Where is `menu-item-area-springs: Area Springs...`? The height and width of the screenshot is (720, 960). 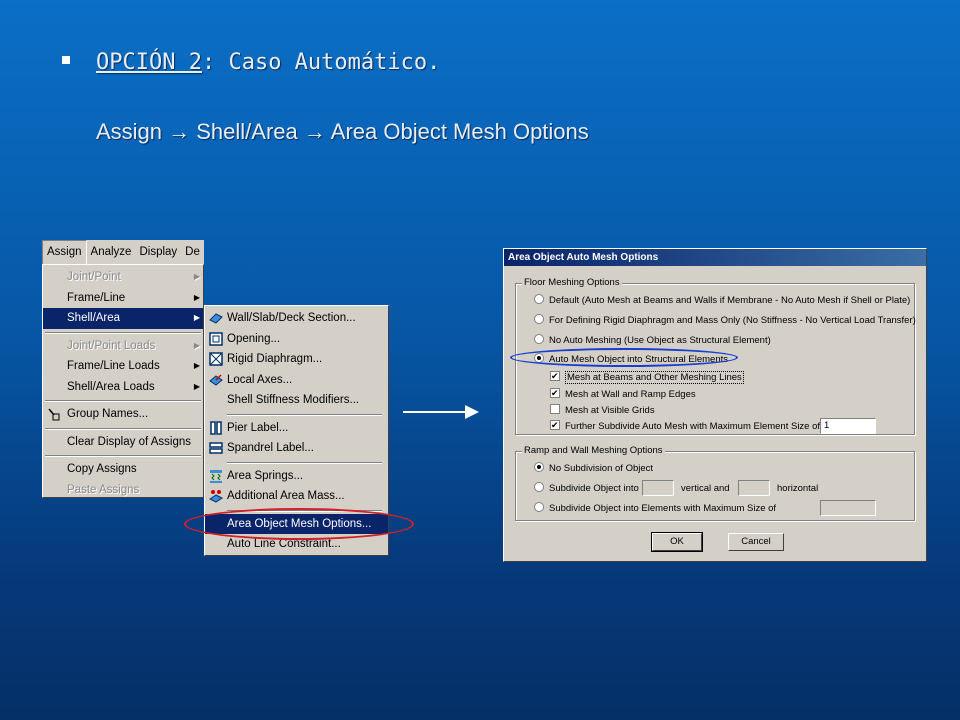 menu-item-area-springs: Area Springs... is located at coordinates (296, 476).